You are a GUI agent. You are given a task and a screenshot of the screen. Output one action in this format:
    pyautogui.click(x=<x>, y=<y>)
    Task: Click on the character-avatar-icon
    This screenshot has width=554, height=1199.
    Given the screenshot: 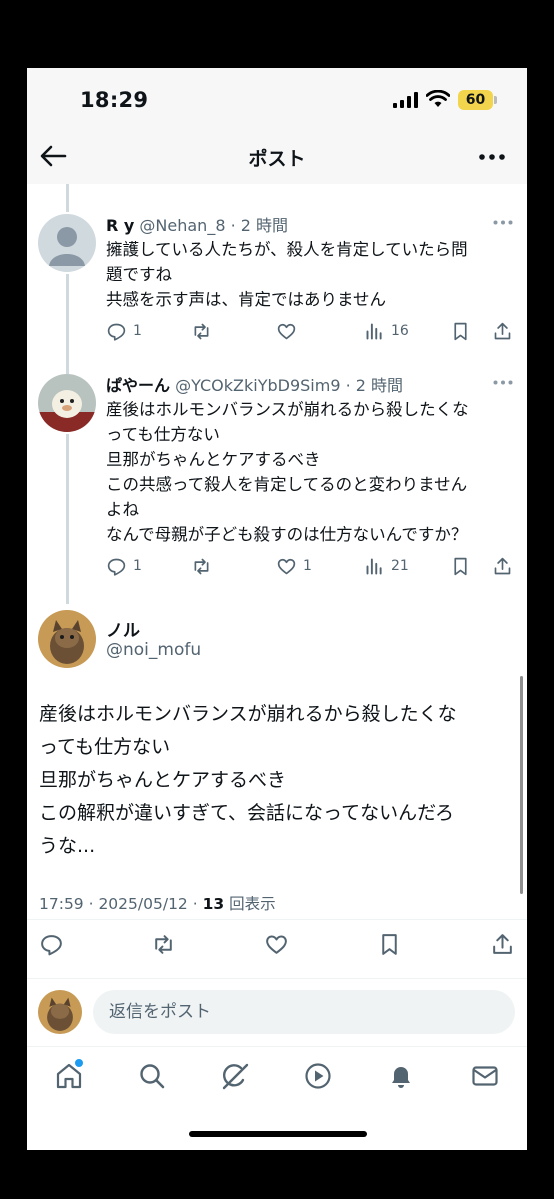 What is the action you would take?
    pyautogui.click(x=67, y=403)
    